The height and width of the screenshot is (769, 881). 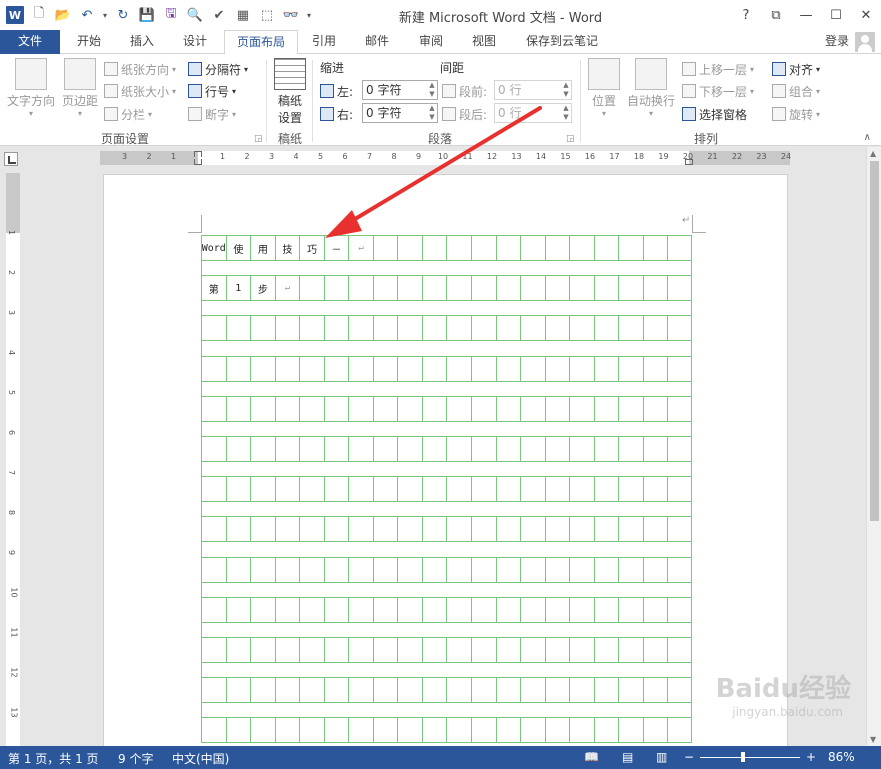 I want to click on status-bar: 第 1 页，共 1 页 9 个字 中文(中国) 📖 ▤ ▥ − + 86%, so click(x=440, y=757).